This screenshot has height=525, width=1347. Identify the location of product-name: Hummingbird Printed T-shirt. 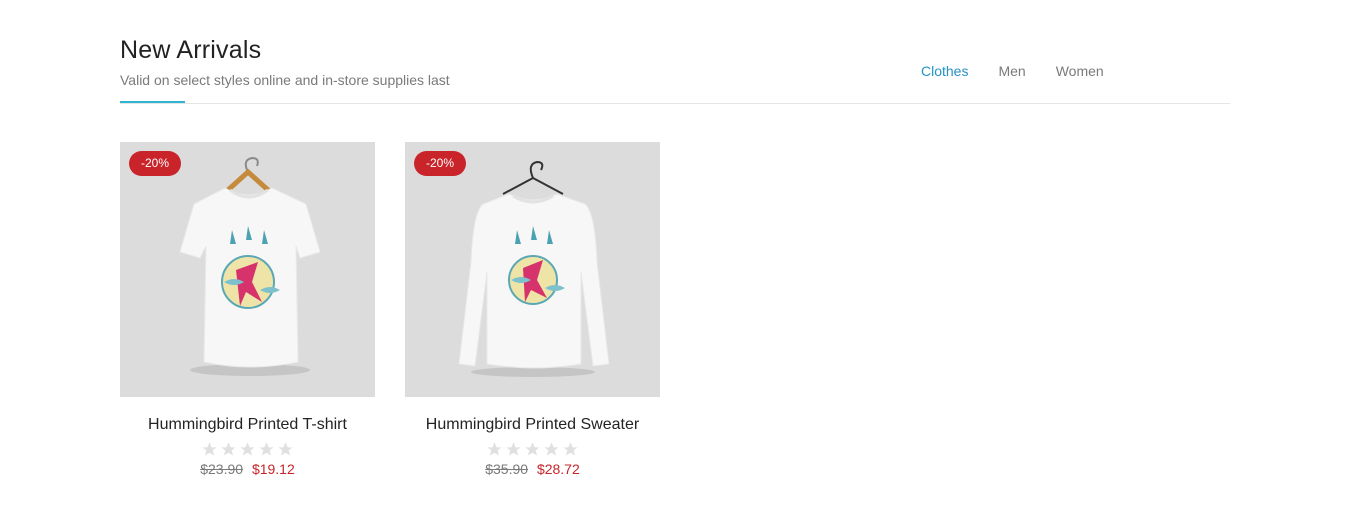
(247, 425).